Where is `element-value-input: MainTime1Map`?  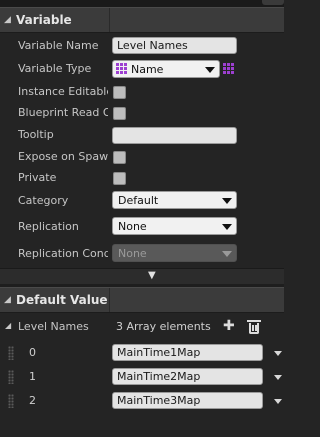
element-value-input: MainTime1Map is located at coordinates (187, 352).